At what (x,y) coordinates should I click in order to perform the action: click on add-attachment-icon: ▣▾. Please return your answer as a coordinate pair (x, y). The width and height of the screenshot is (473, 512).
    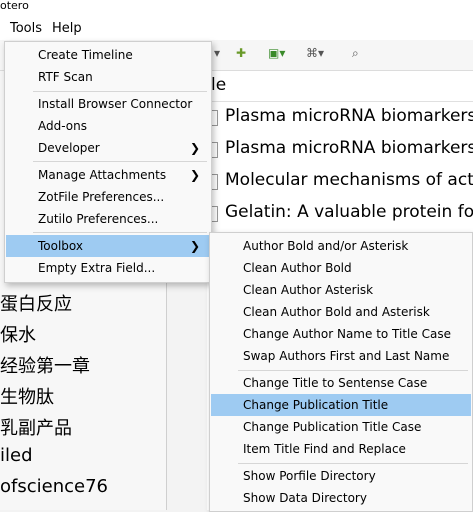
    Looking at the image, I should click on (276, 53).